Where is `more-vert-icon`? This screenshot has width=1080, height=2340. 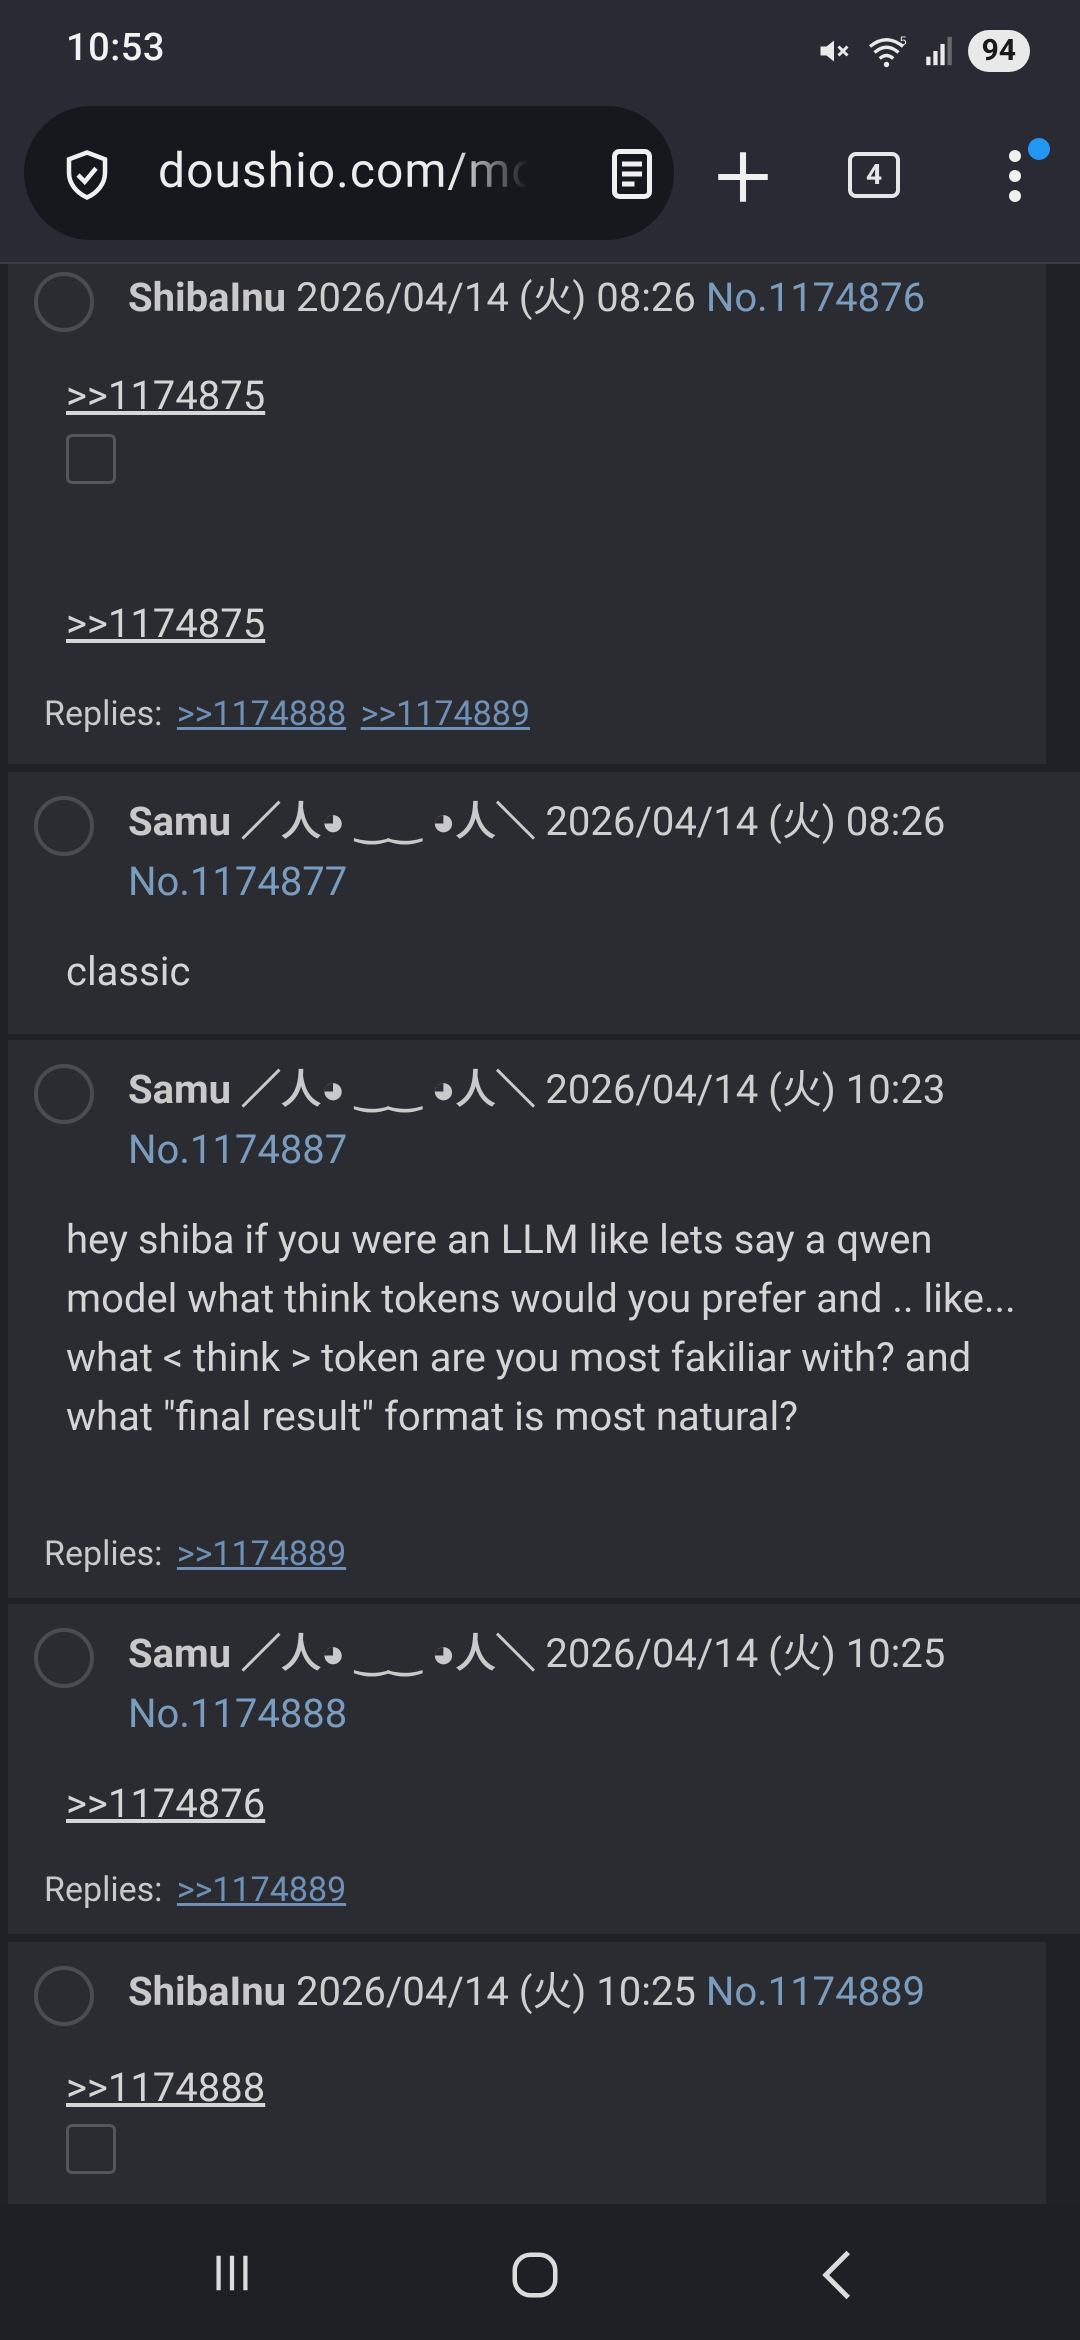 more-vert-icon is located at coordinates (1015, 176).